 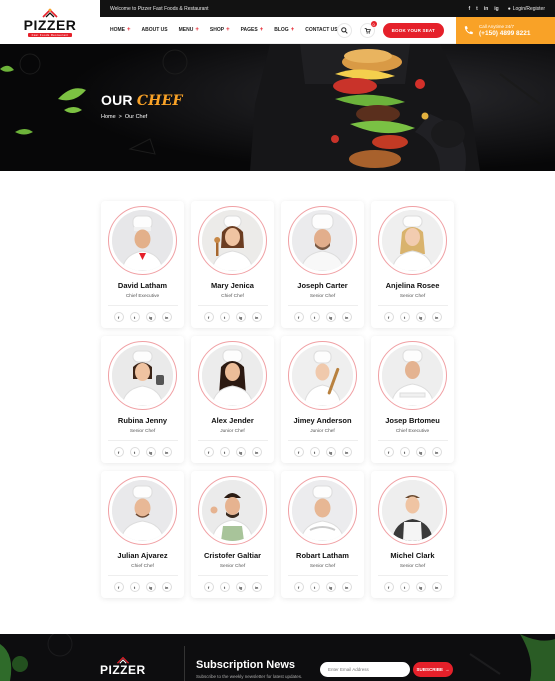 What do you see at coordinates (365, 669) in the screenshot?
I see `email-input` at bounding box center [365, 669].